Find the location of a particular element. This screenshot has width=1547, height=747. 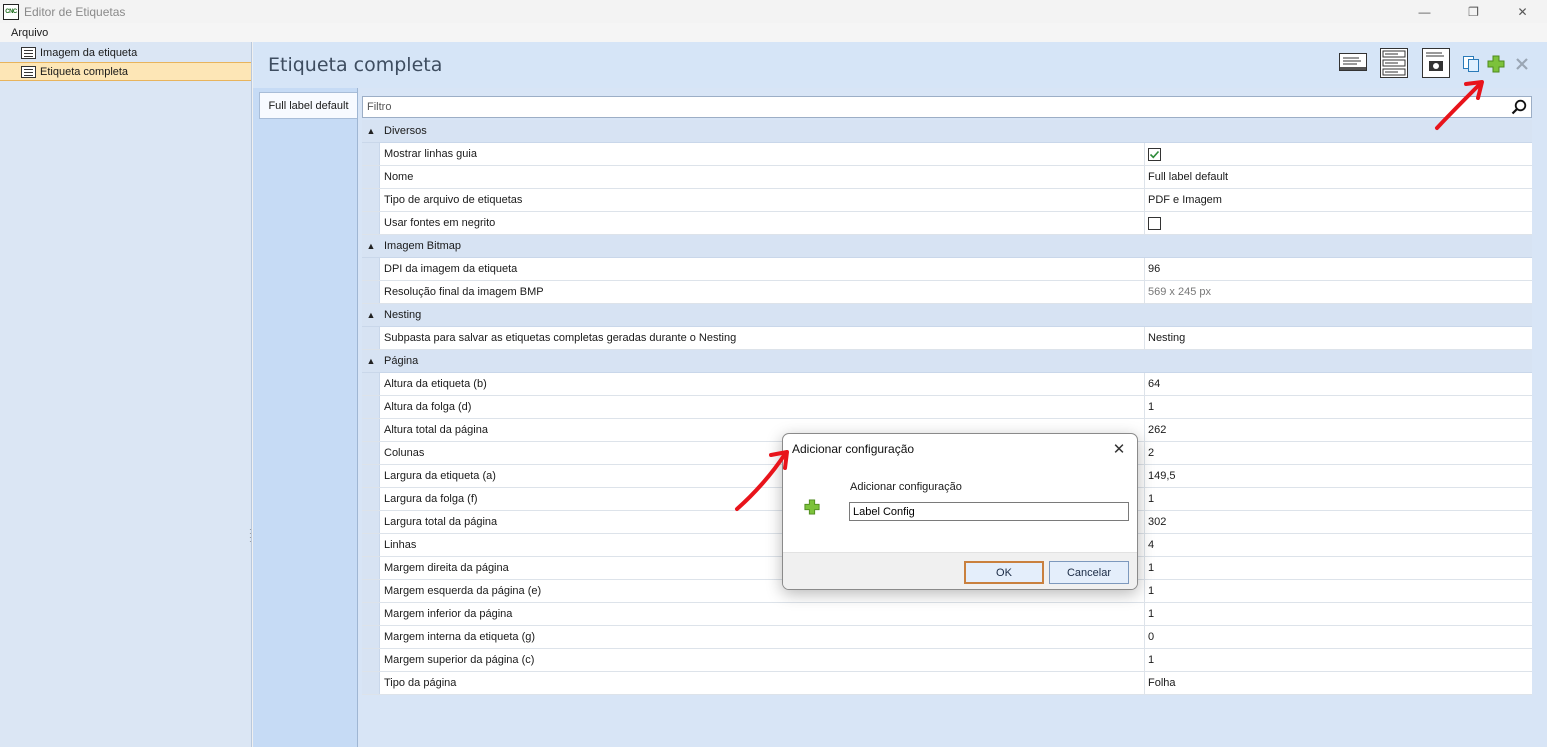

property-row: Altura da folga (d) 1 is located at coordinates (947, 407).